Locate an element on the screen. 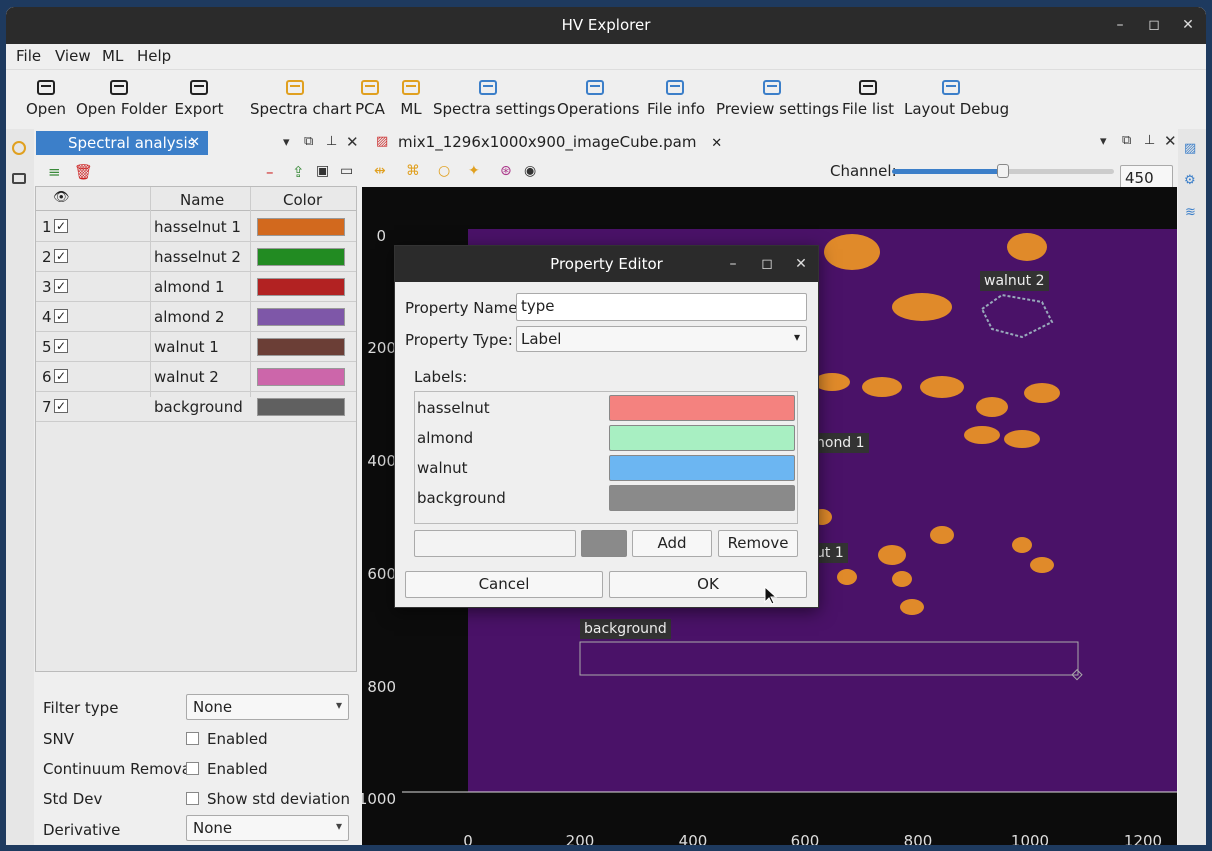 The image size is (1212, 851). table-row: 3 ✓ almond 1 is located at coordinates (196, 287).